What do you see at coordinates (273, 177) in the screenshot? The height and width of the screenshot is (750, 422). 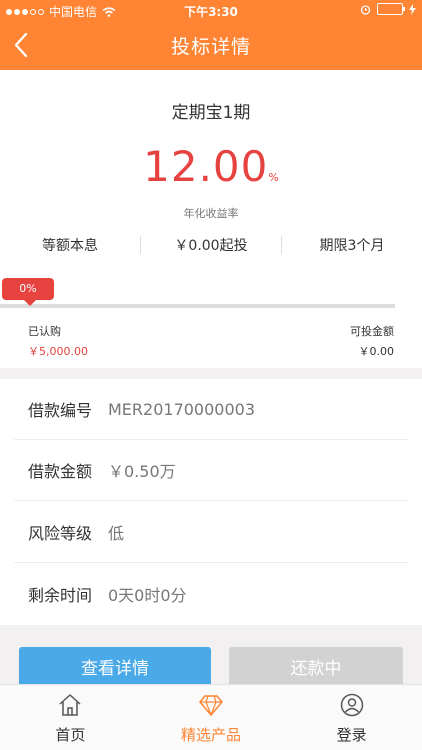 I see `rate-unit: %` at bounding box center [273, 177].